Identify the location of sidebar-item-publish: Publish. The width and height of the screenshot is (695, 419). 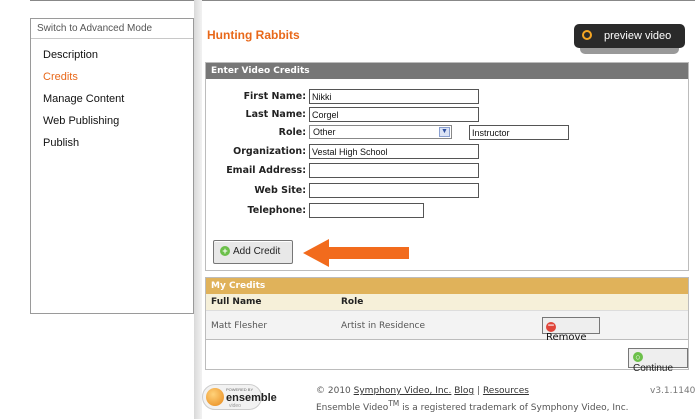
(112, 143).